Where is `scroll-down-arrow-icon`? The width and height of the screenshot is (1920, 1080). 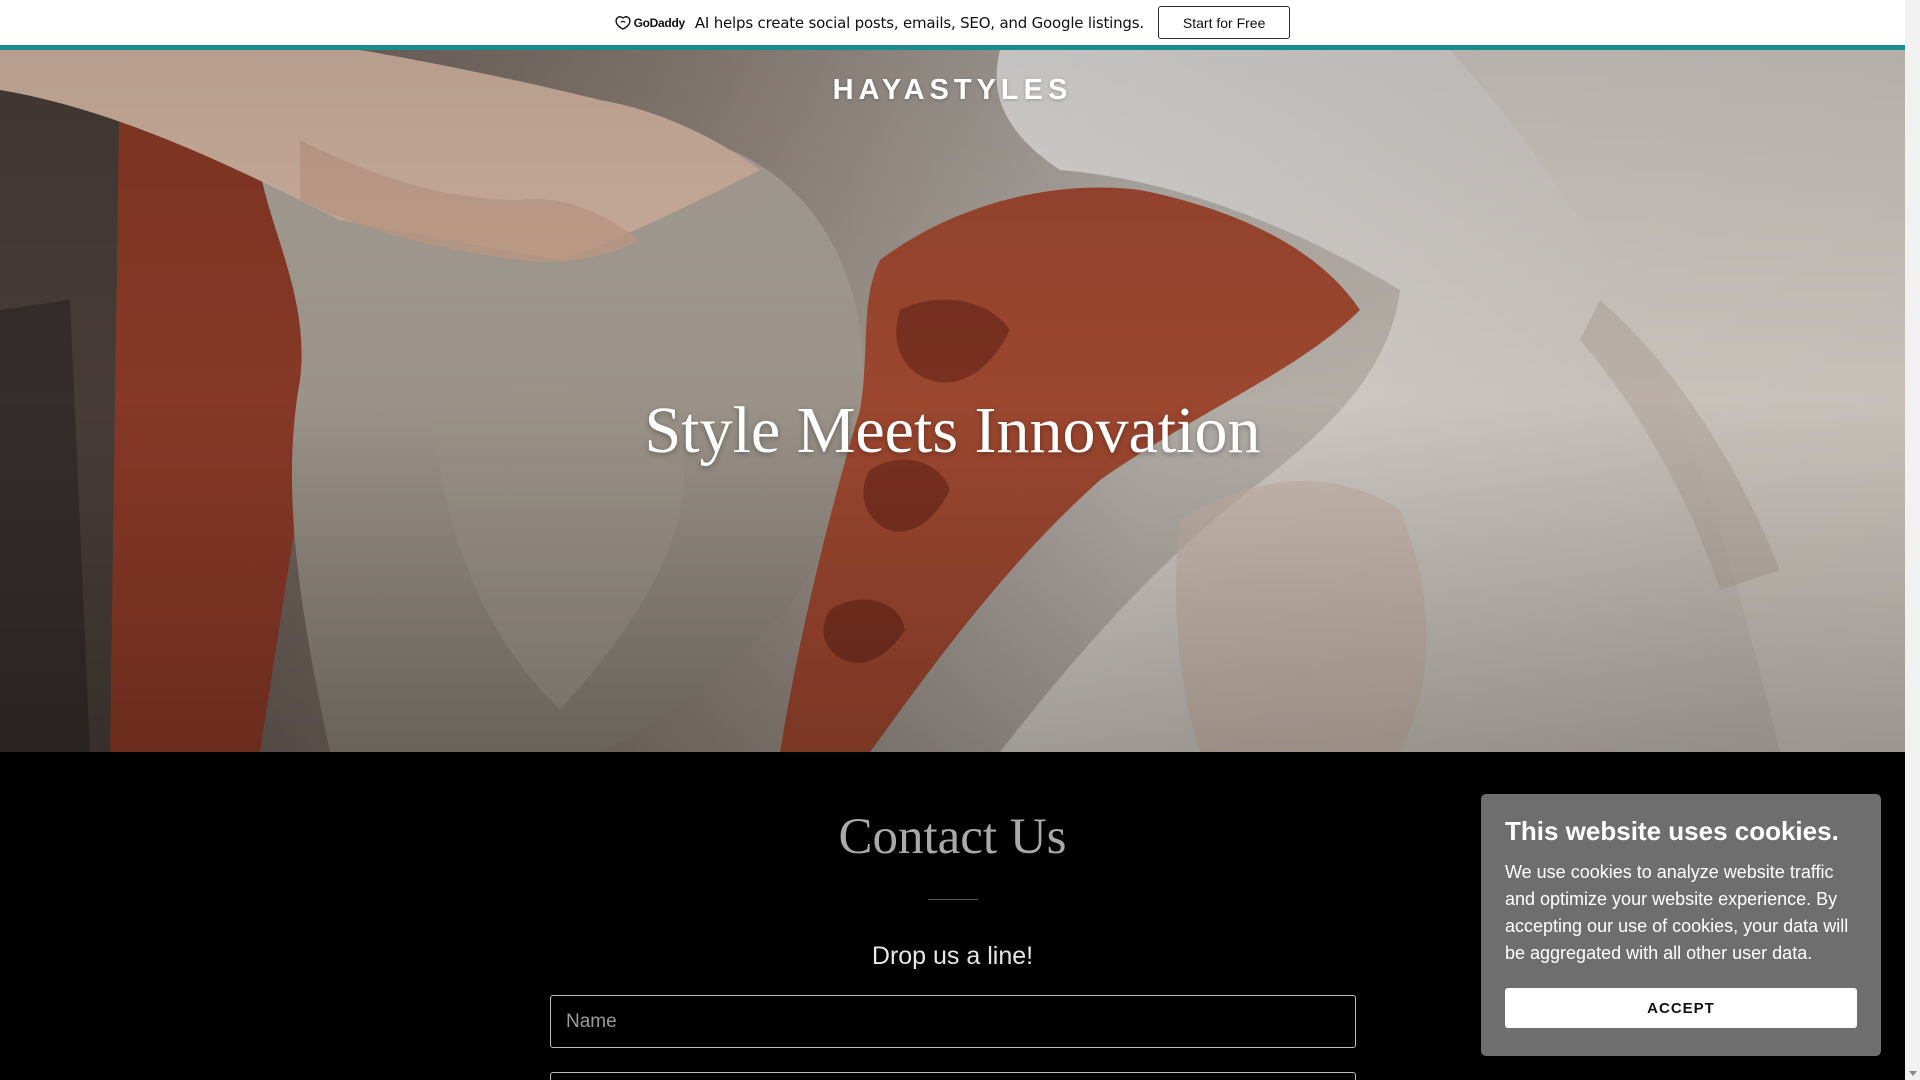
scroll-down-arrow-icon is located at coordinates (1913, 1073).